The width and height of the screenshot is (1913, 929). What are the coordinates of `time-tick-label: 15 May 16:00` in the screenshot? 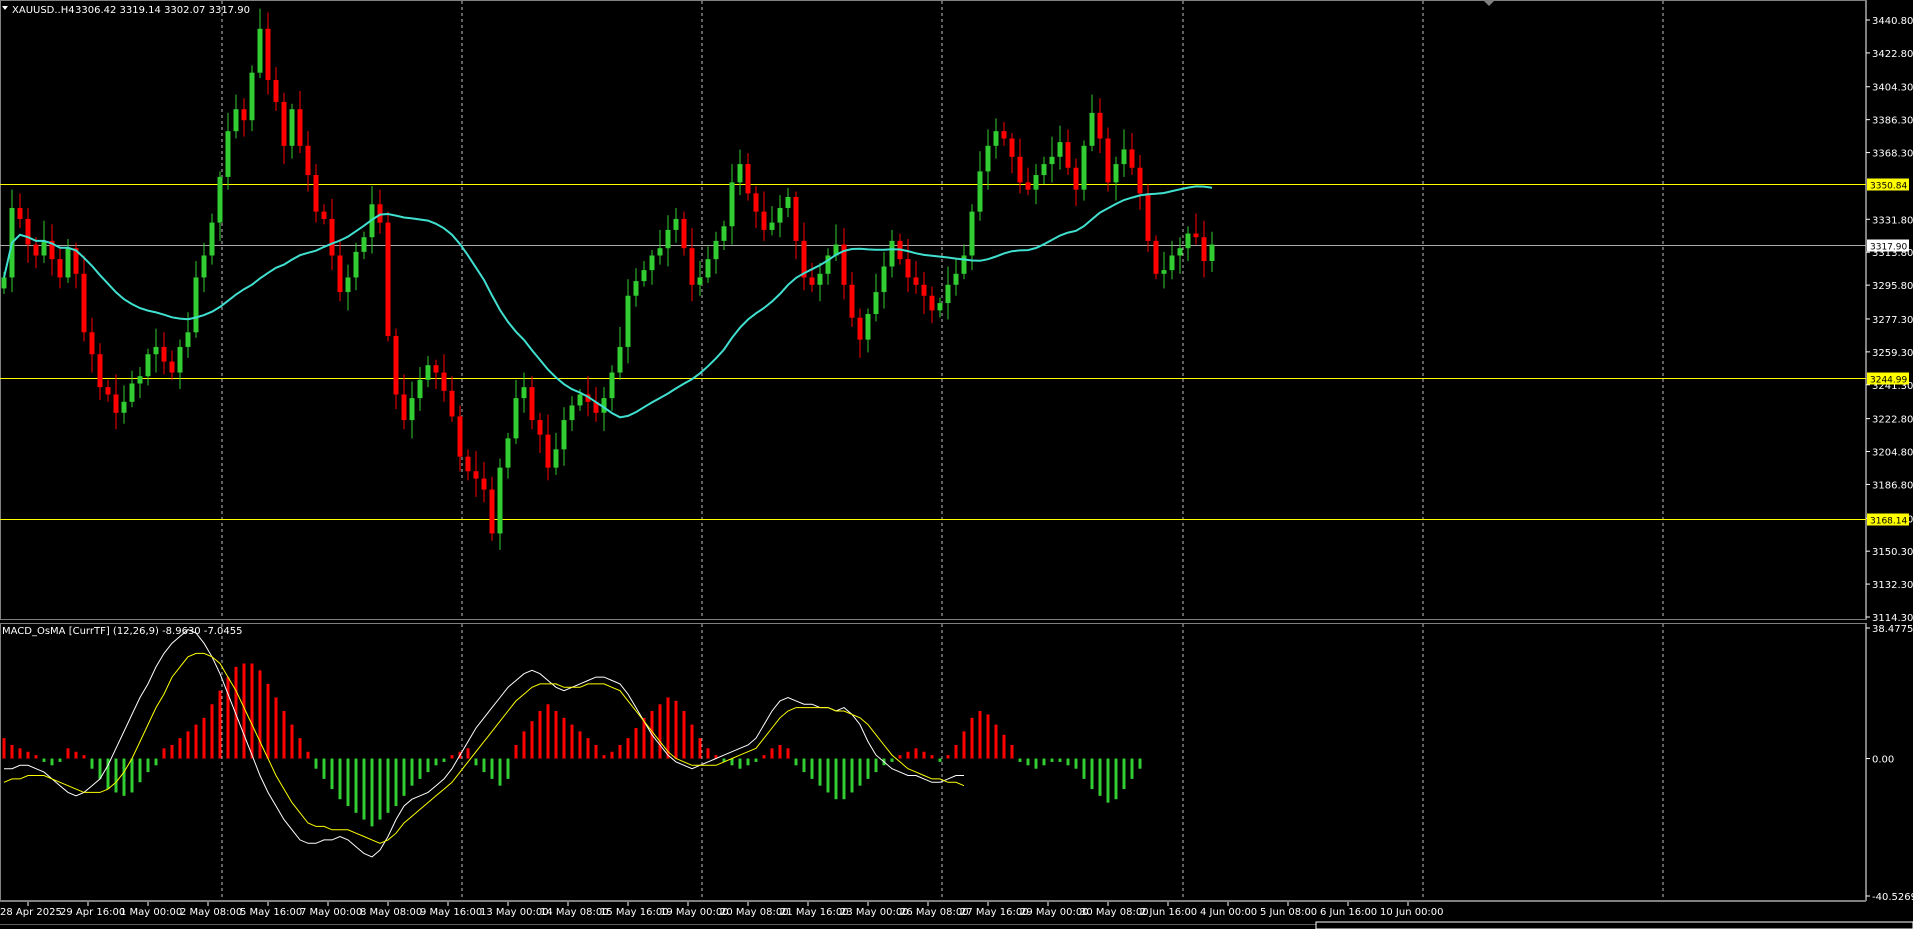 It's located at (634, 912).